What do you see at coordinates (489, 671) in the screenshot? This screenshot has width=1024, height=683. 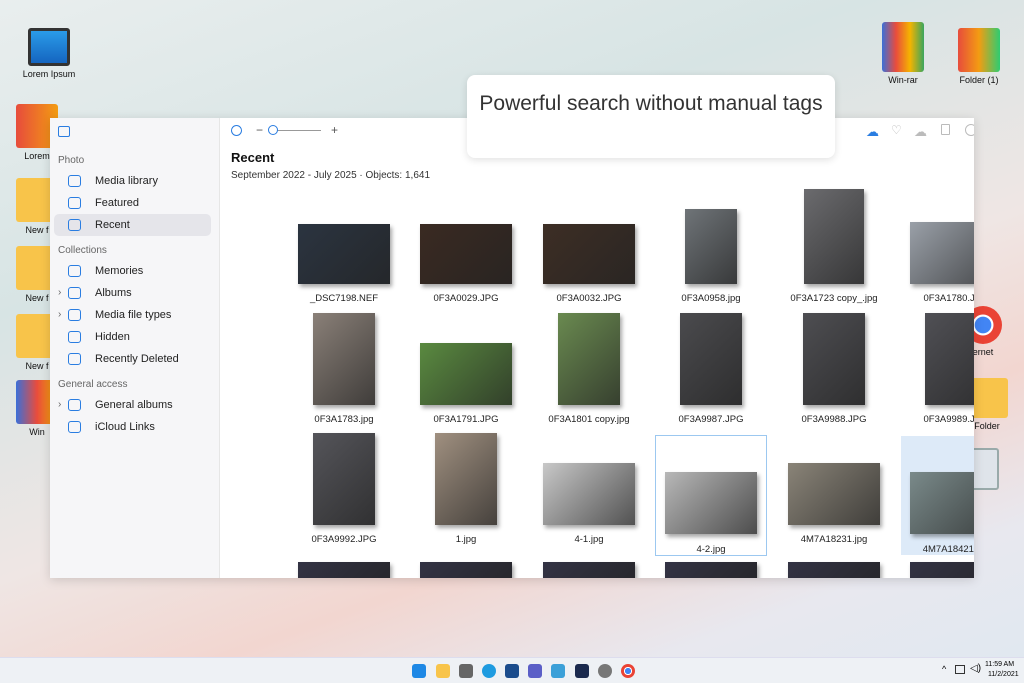 I see `edge-icon` at bounding box center [489, 671].